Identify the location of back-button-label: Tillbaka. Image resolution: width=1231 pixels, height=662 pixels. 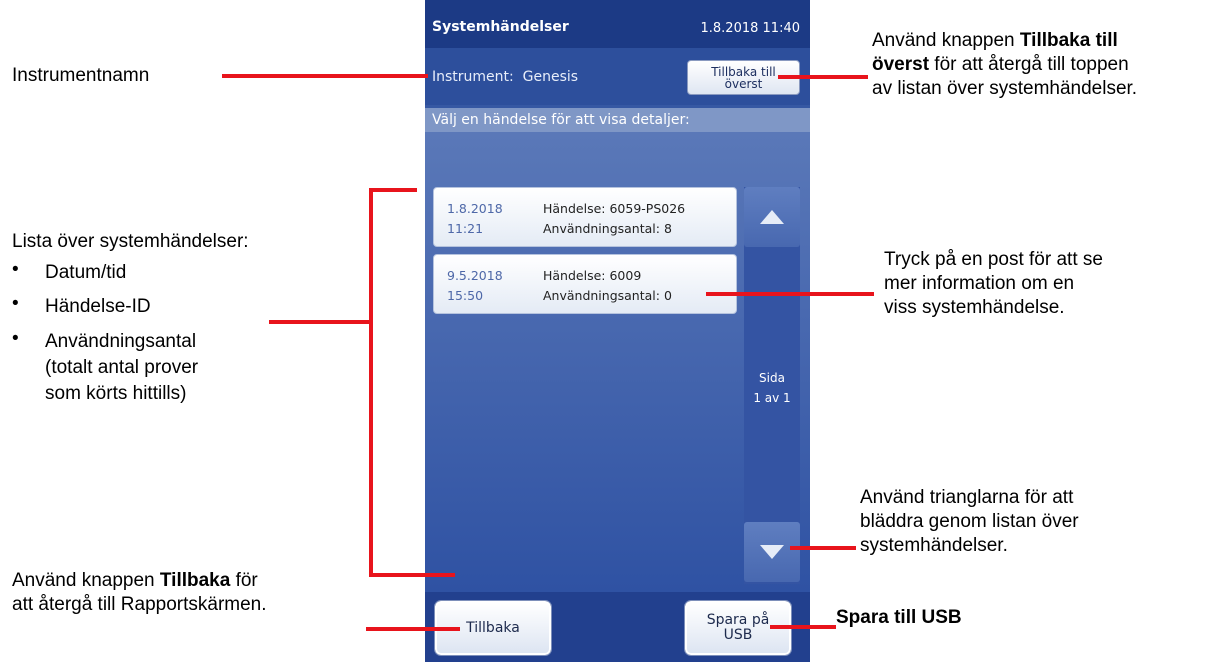
(493, 627).